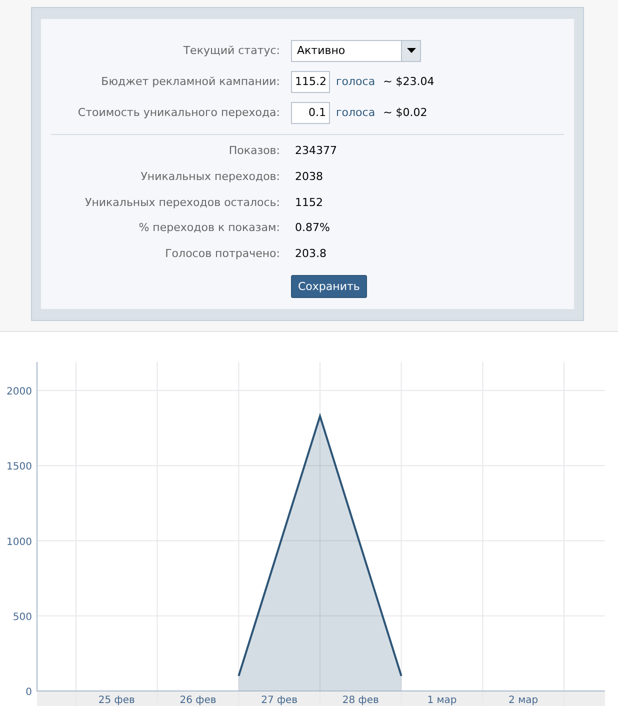 This screenshot has height=723, width=618. I want to click on axis-label: 2000, so click(19, 392).